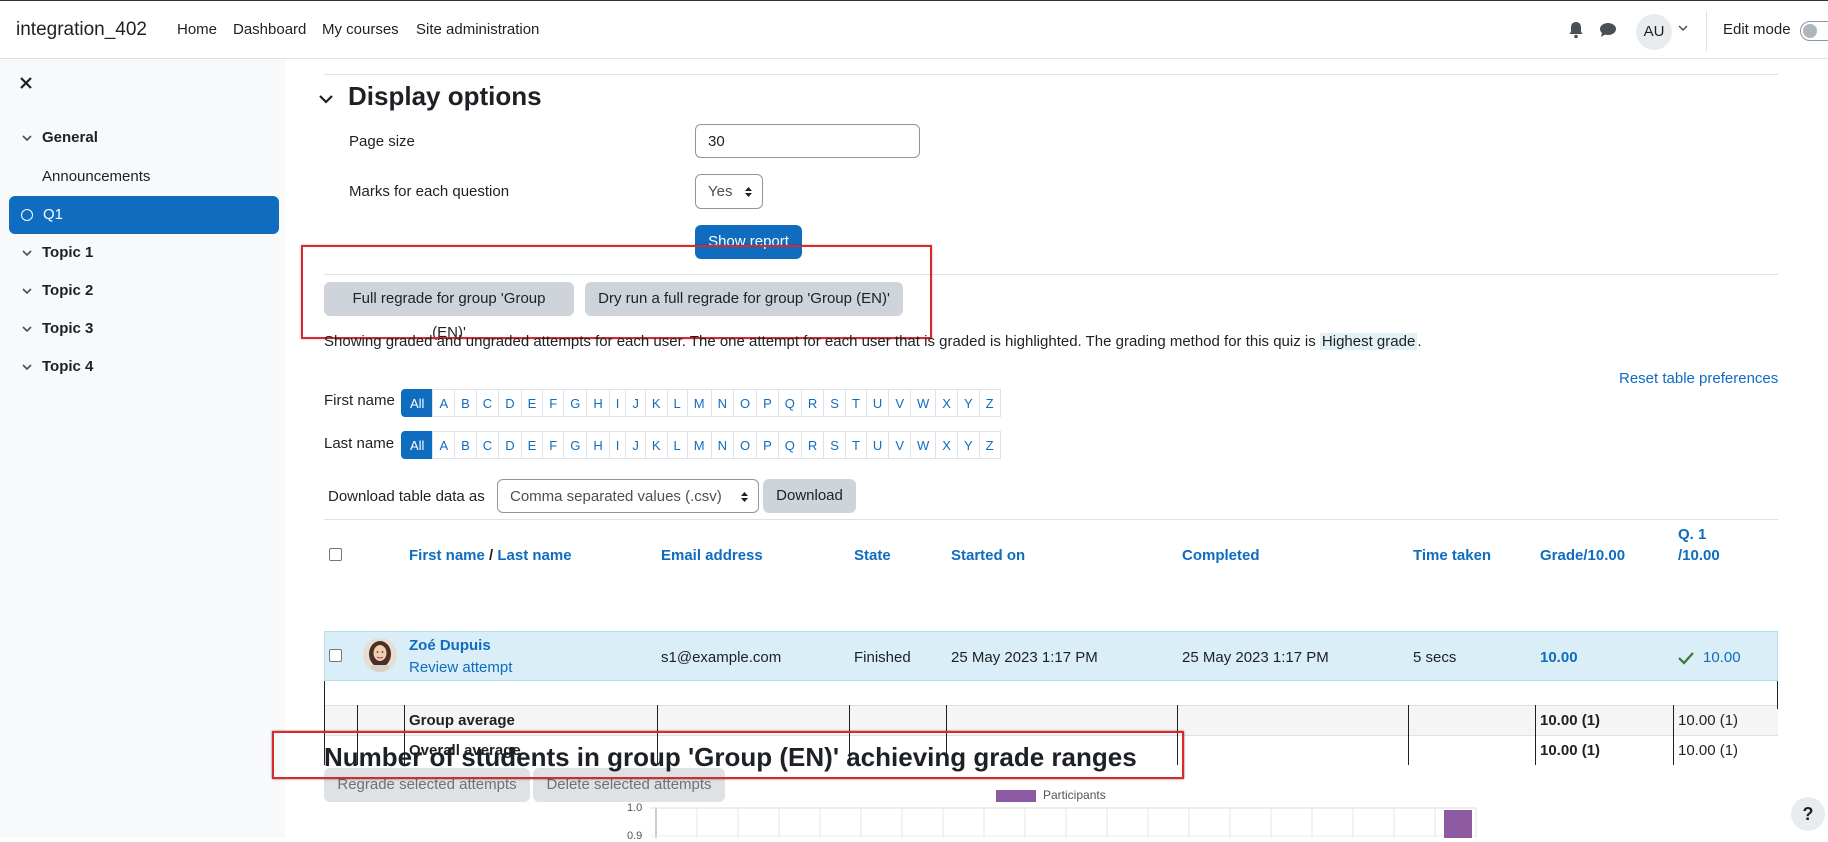 The width and height of the screenshot is (1828, 842). Describe the element at coordinates (477, 29) in the screenshot. I see `nav-site-administration: Site administration` at that location.